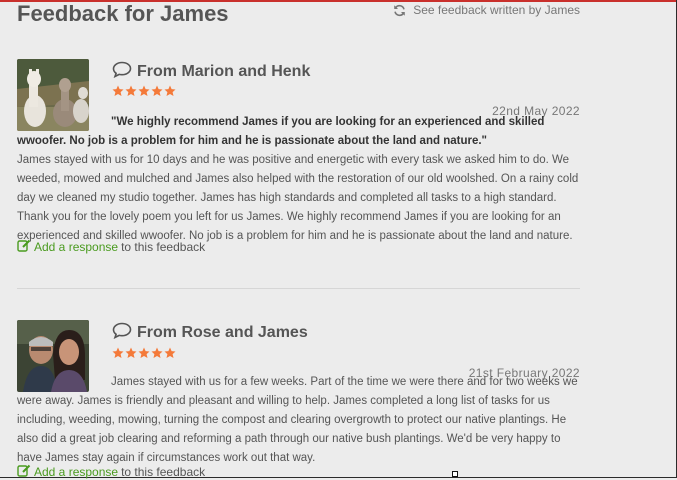 Image resolution: width=677 pixels, height=480 pixels. I want to click on page-title: Feedback for James, so click(123, 13).